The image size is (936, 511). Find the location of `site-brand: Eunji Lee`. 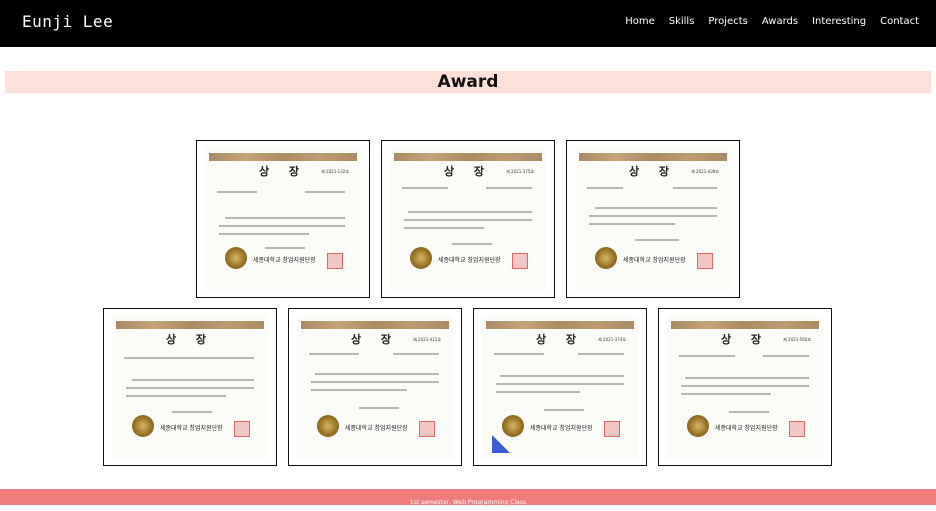

site-brand: Eunji Lee is located at coordinates (67, 21).